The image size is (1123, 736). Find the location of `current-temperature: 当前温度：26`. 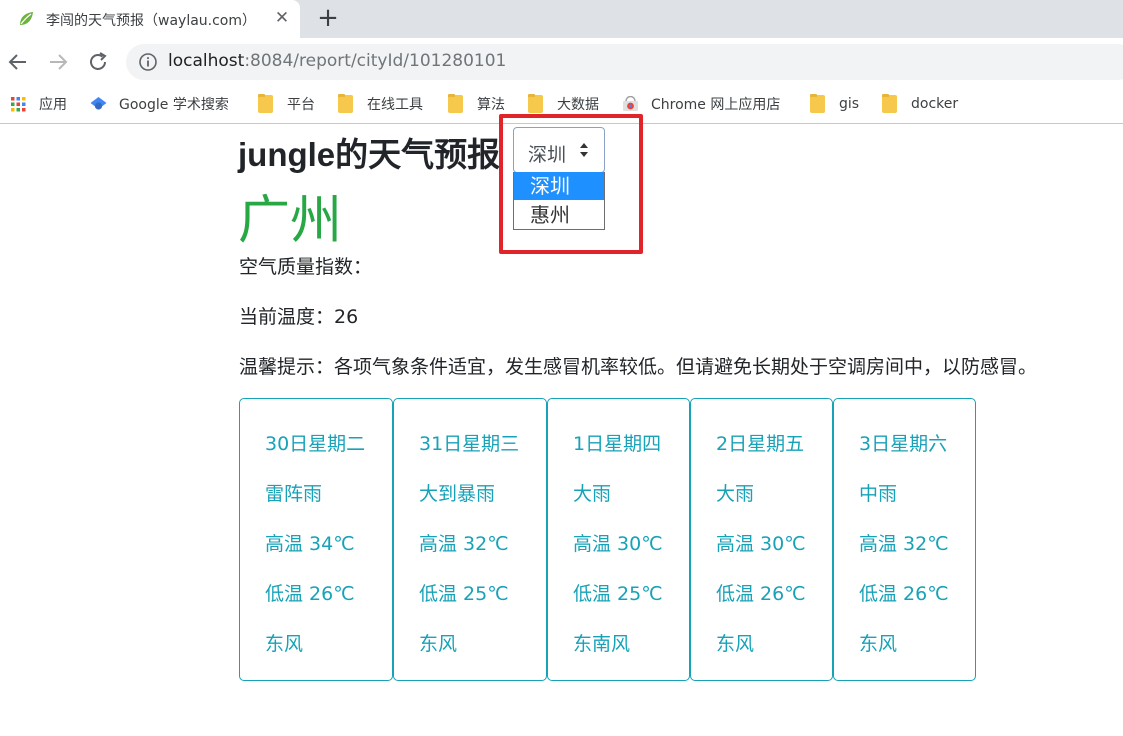

current-temperature: 当前温度：26 is located at coordinates (299, 317).